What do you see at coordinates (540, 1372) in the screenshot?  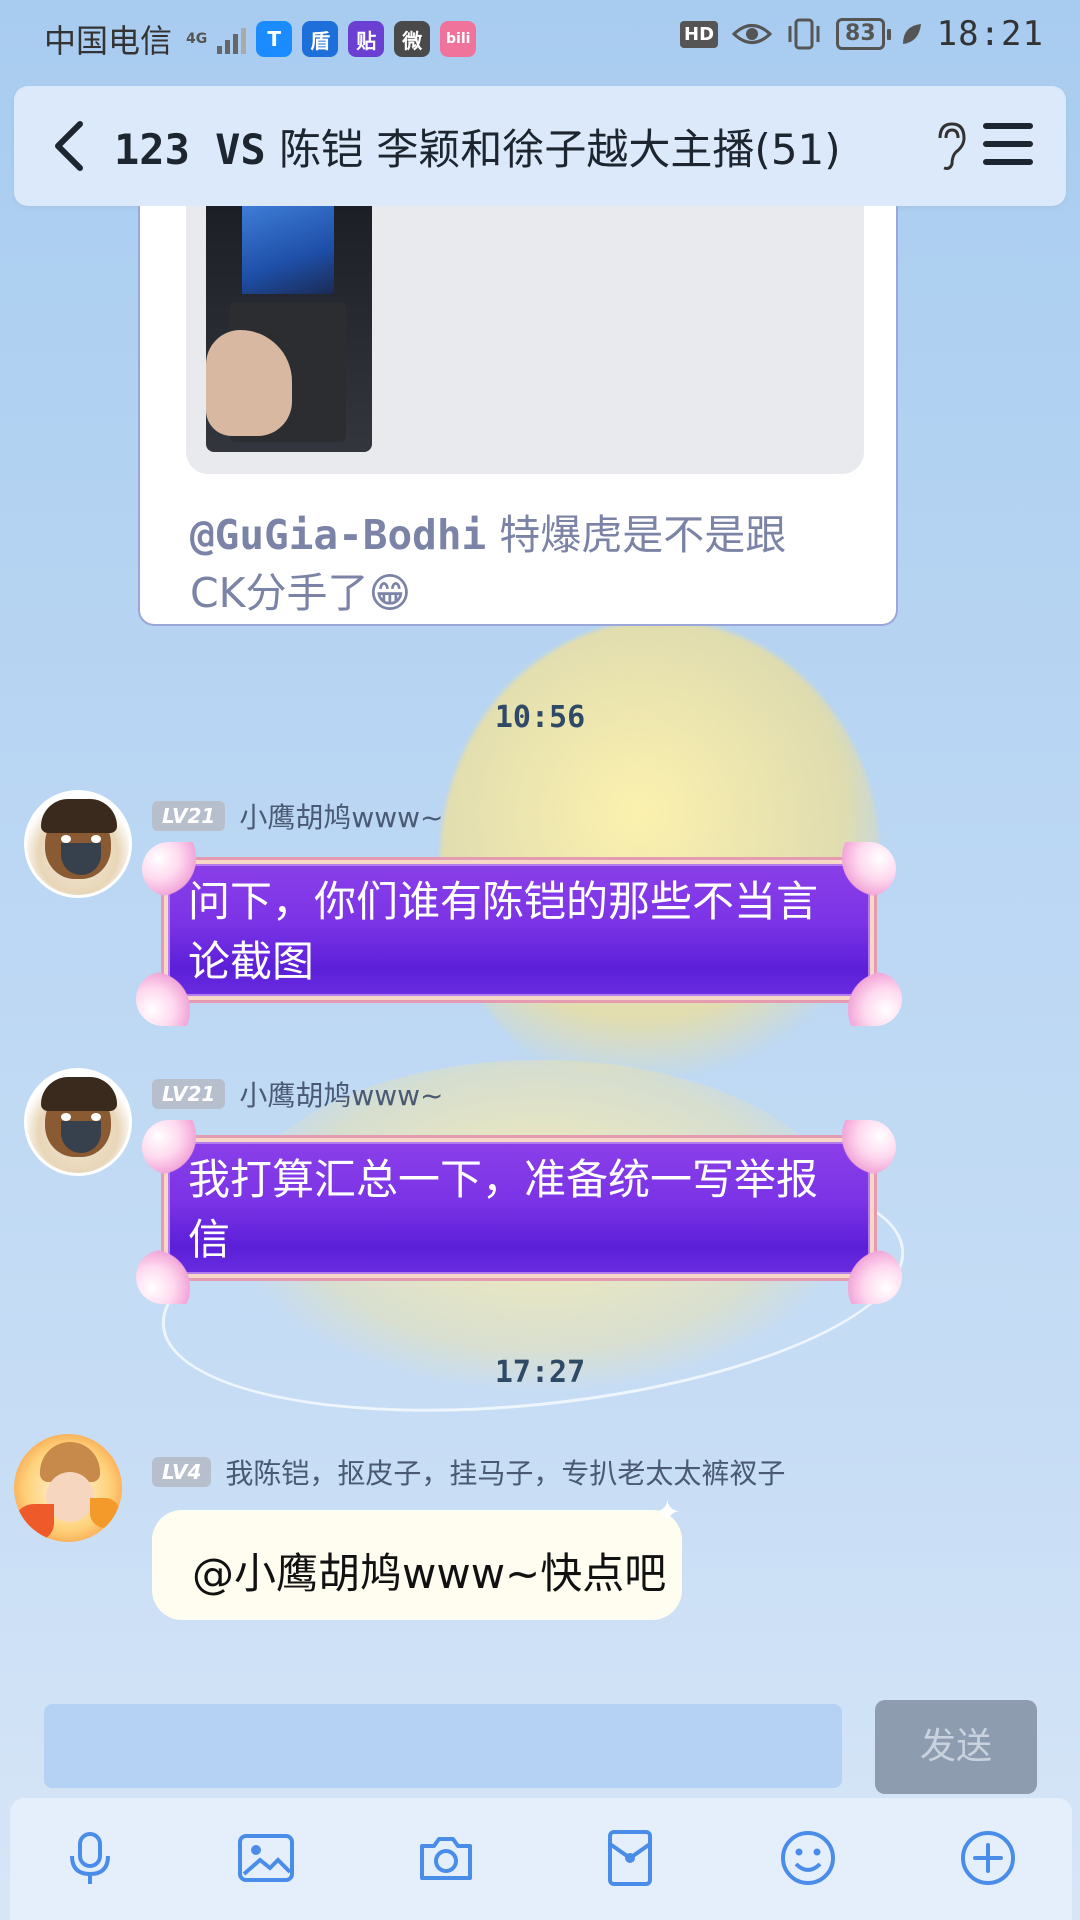 I see `timestamp: 17:27` at bounding box center [540, 1372].